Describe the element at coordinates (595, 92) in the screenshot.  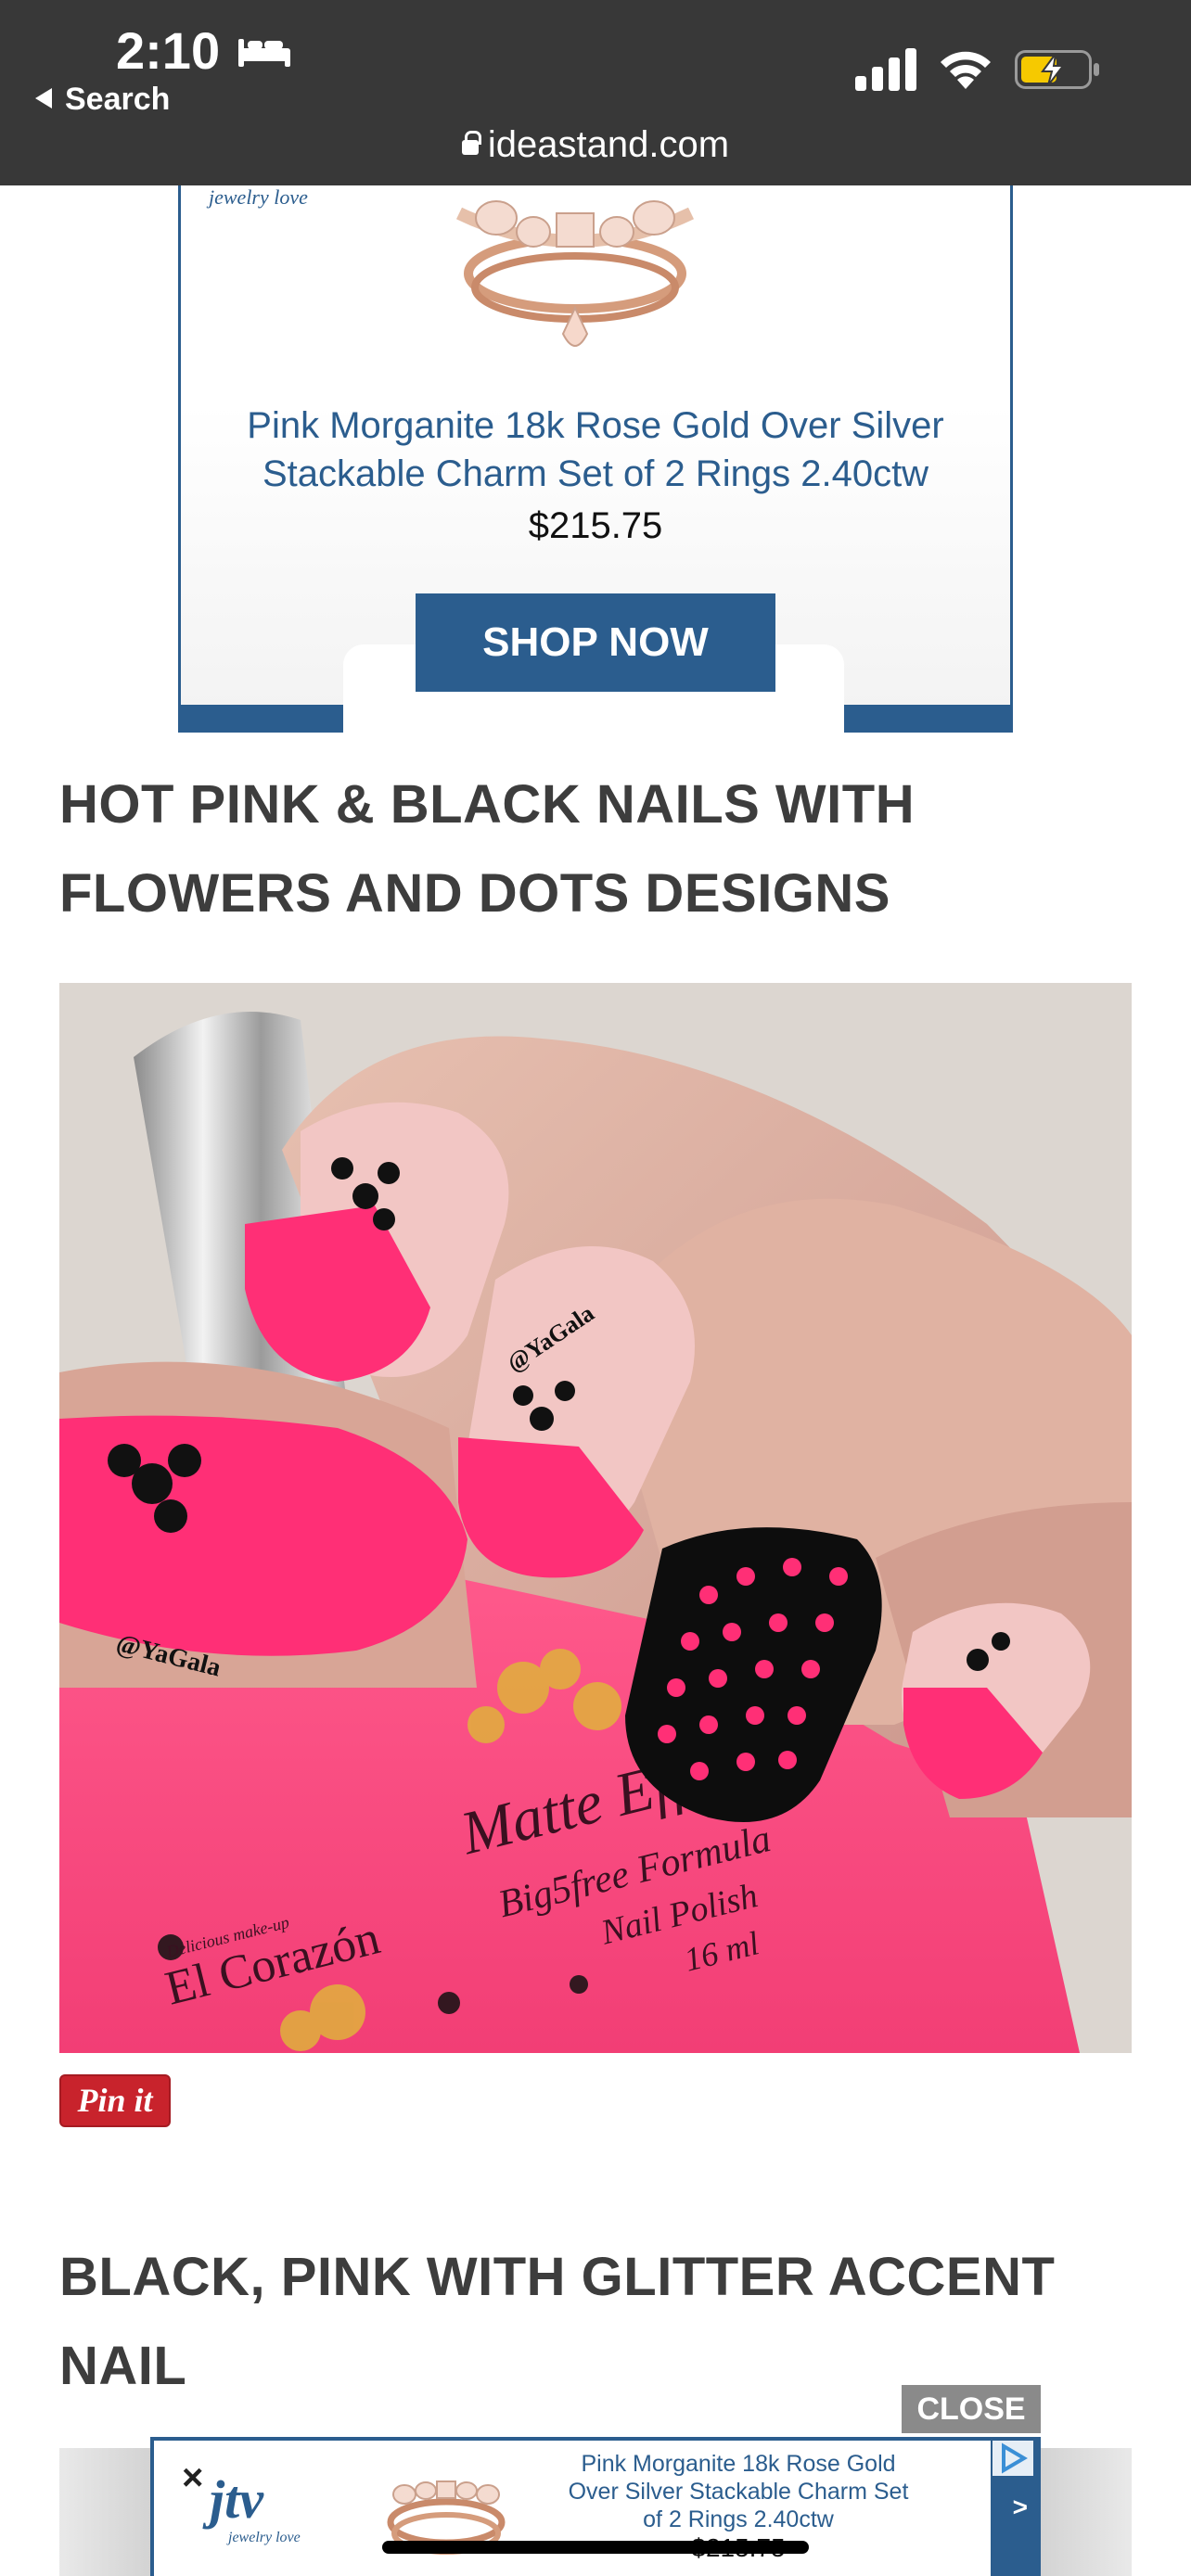
I see `browser-status-bar: 2:10 Search ideastand.com` at that location.